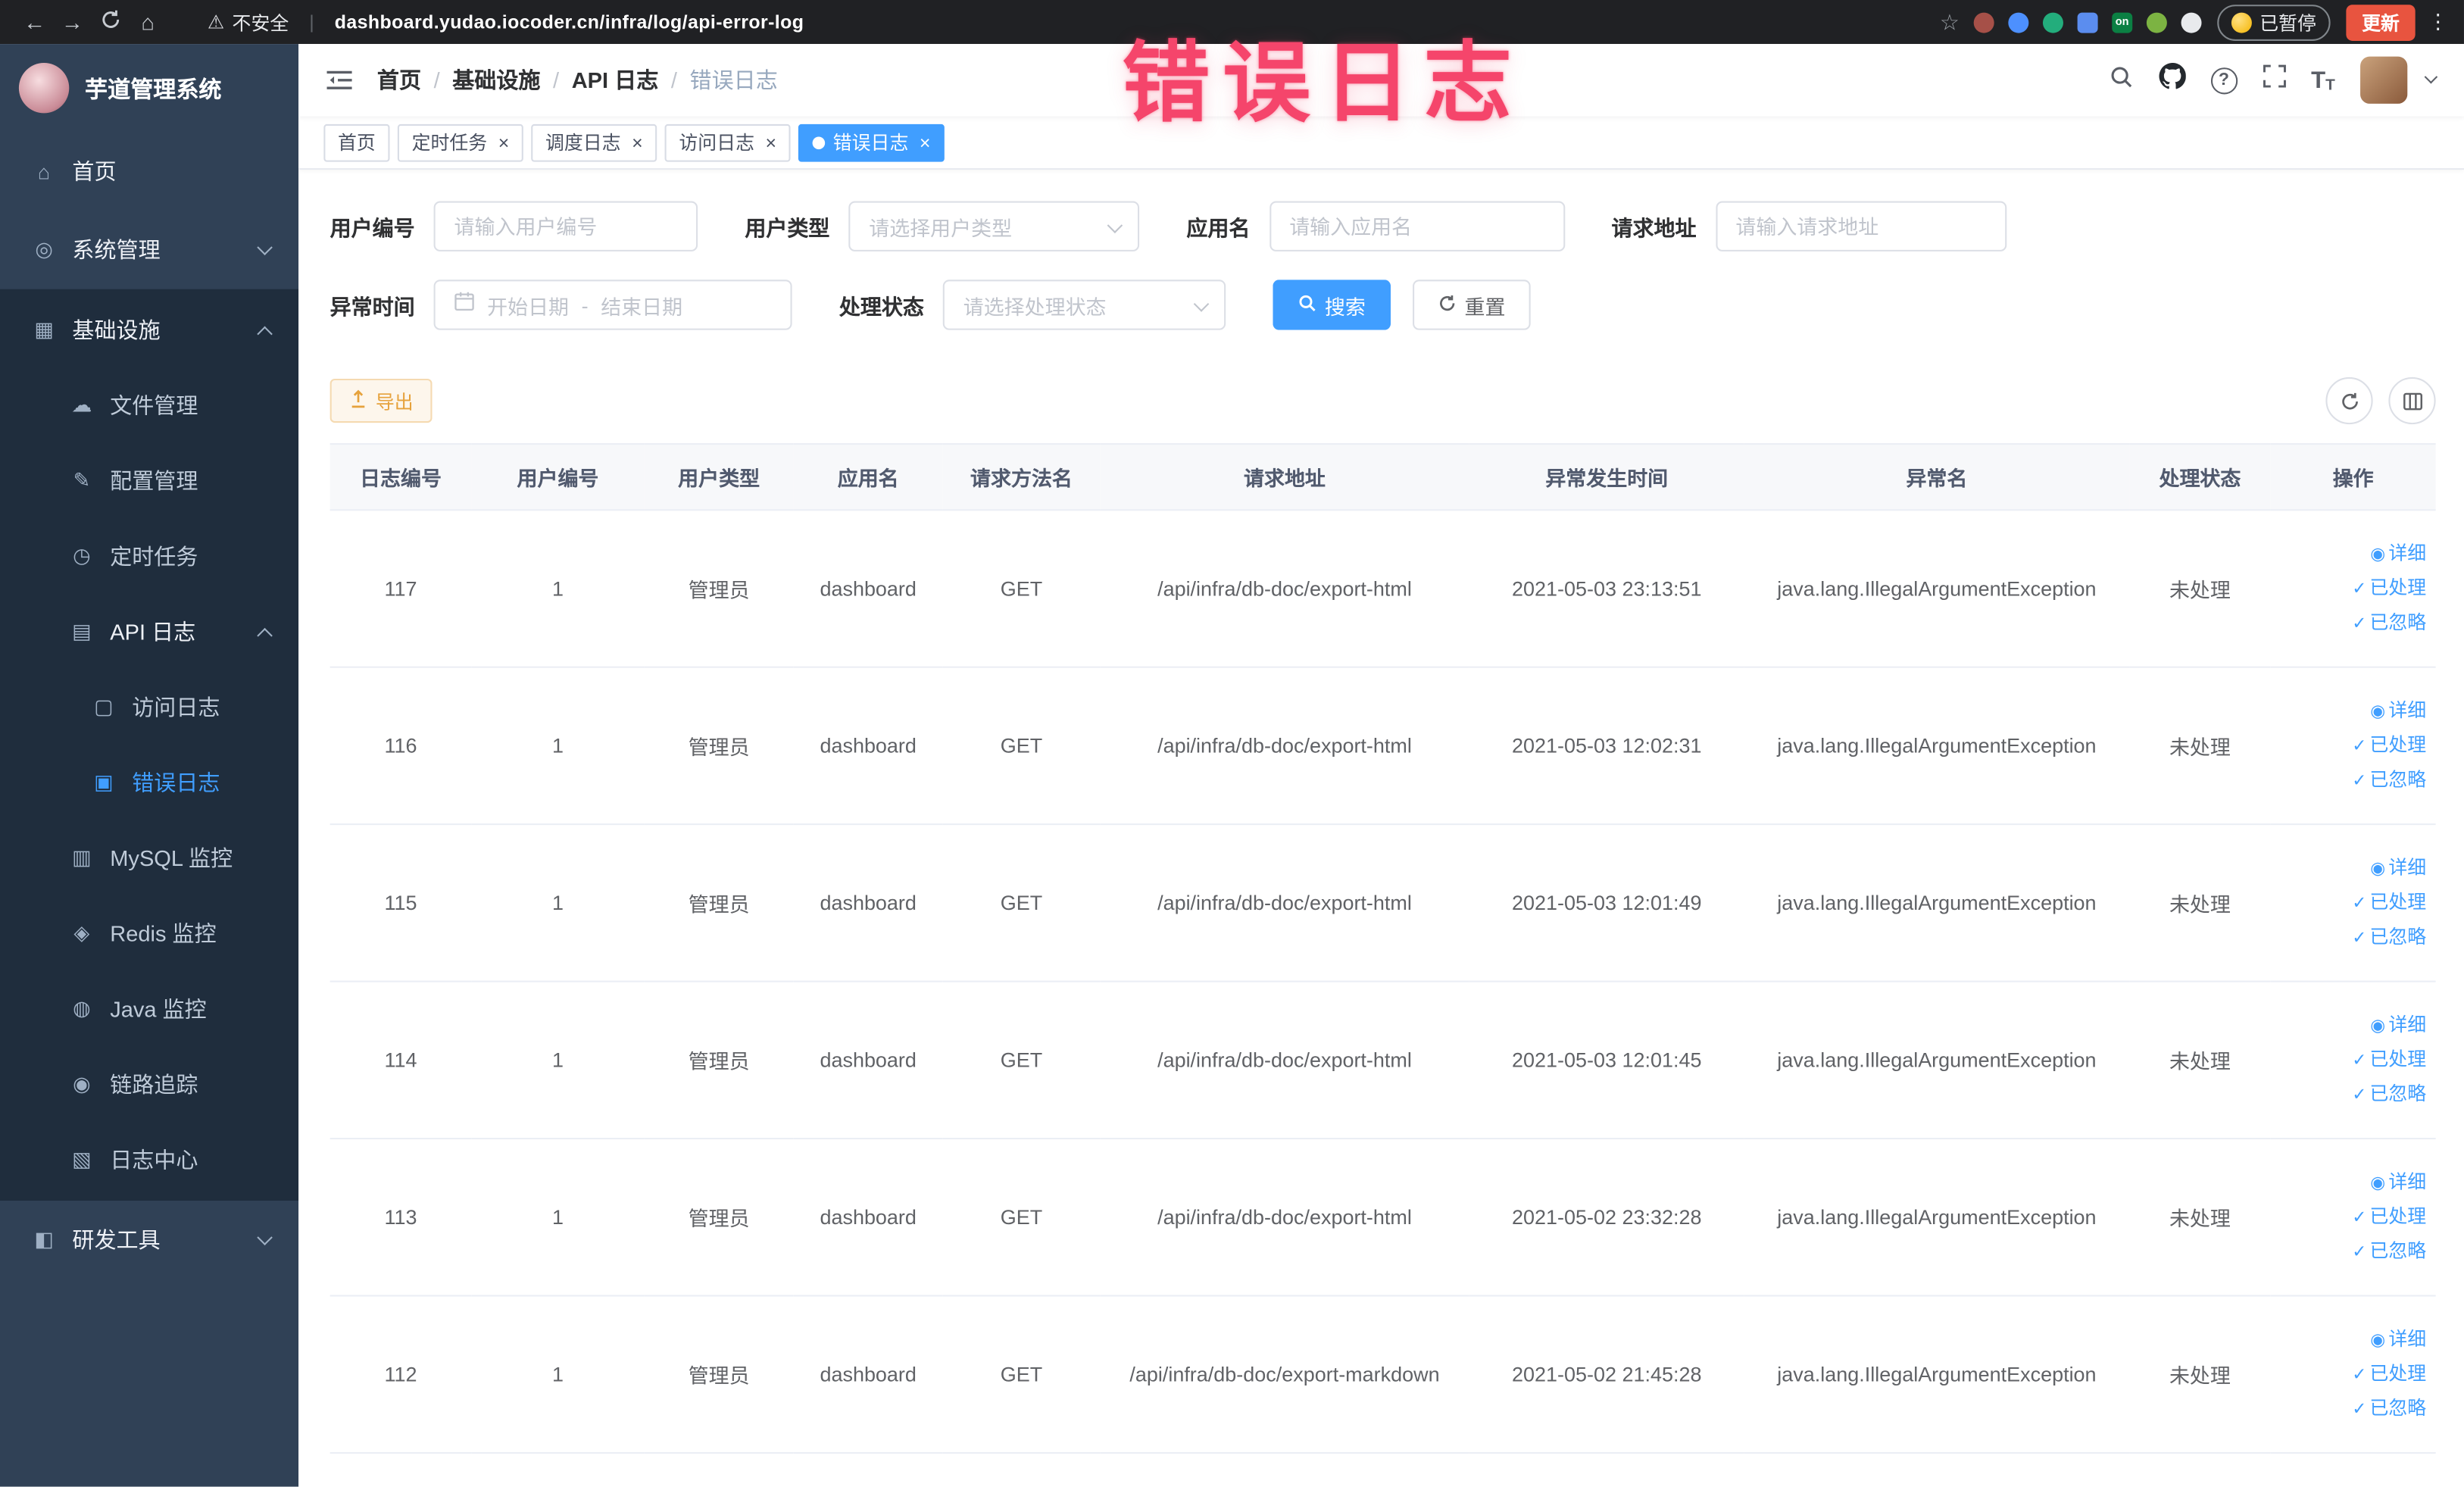 The image size is (2464, 1487). Describe the element at coordinates (110, 21) in the screenshot. I see `reload-icon` at that location.